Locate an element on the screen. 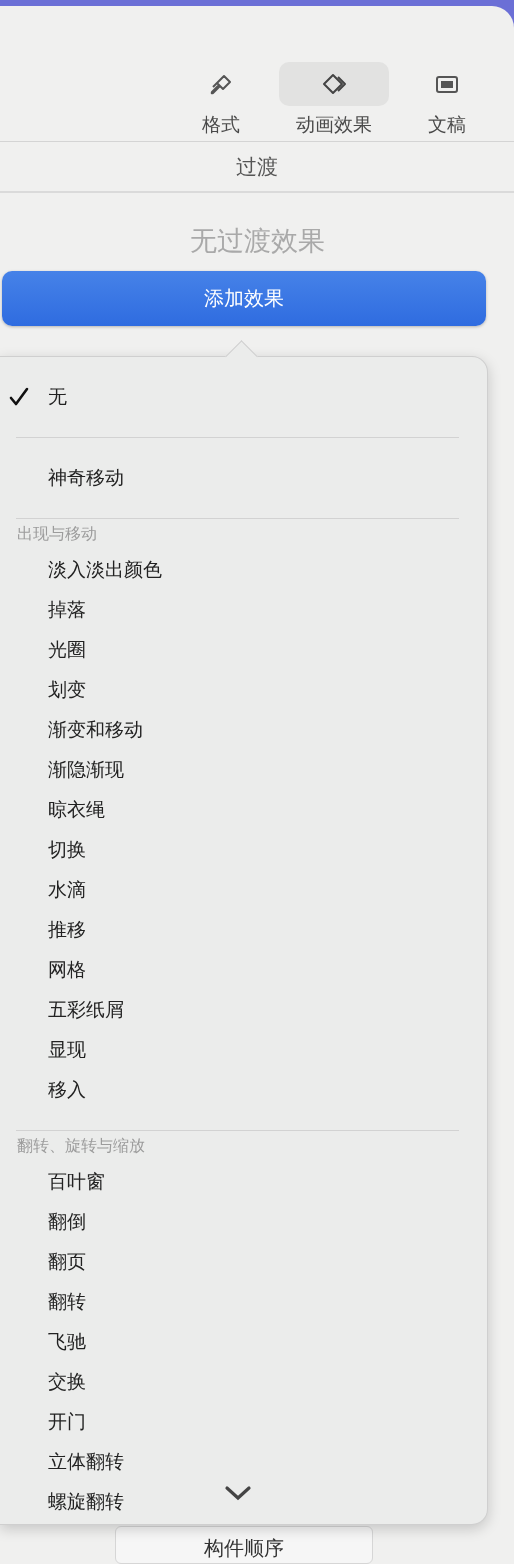  chevron-down-icon is located at coordinates (238, 1493).